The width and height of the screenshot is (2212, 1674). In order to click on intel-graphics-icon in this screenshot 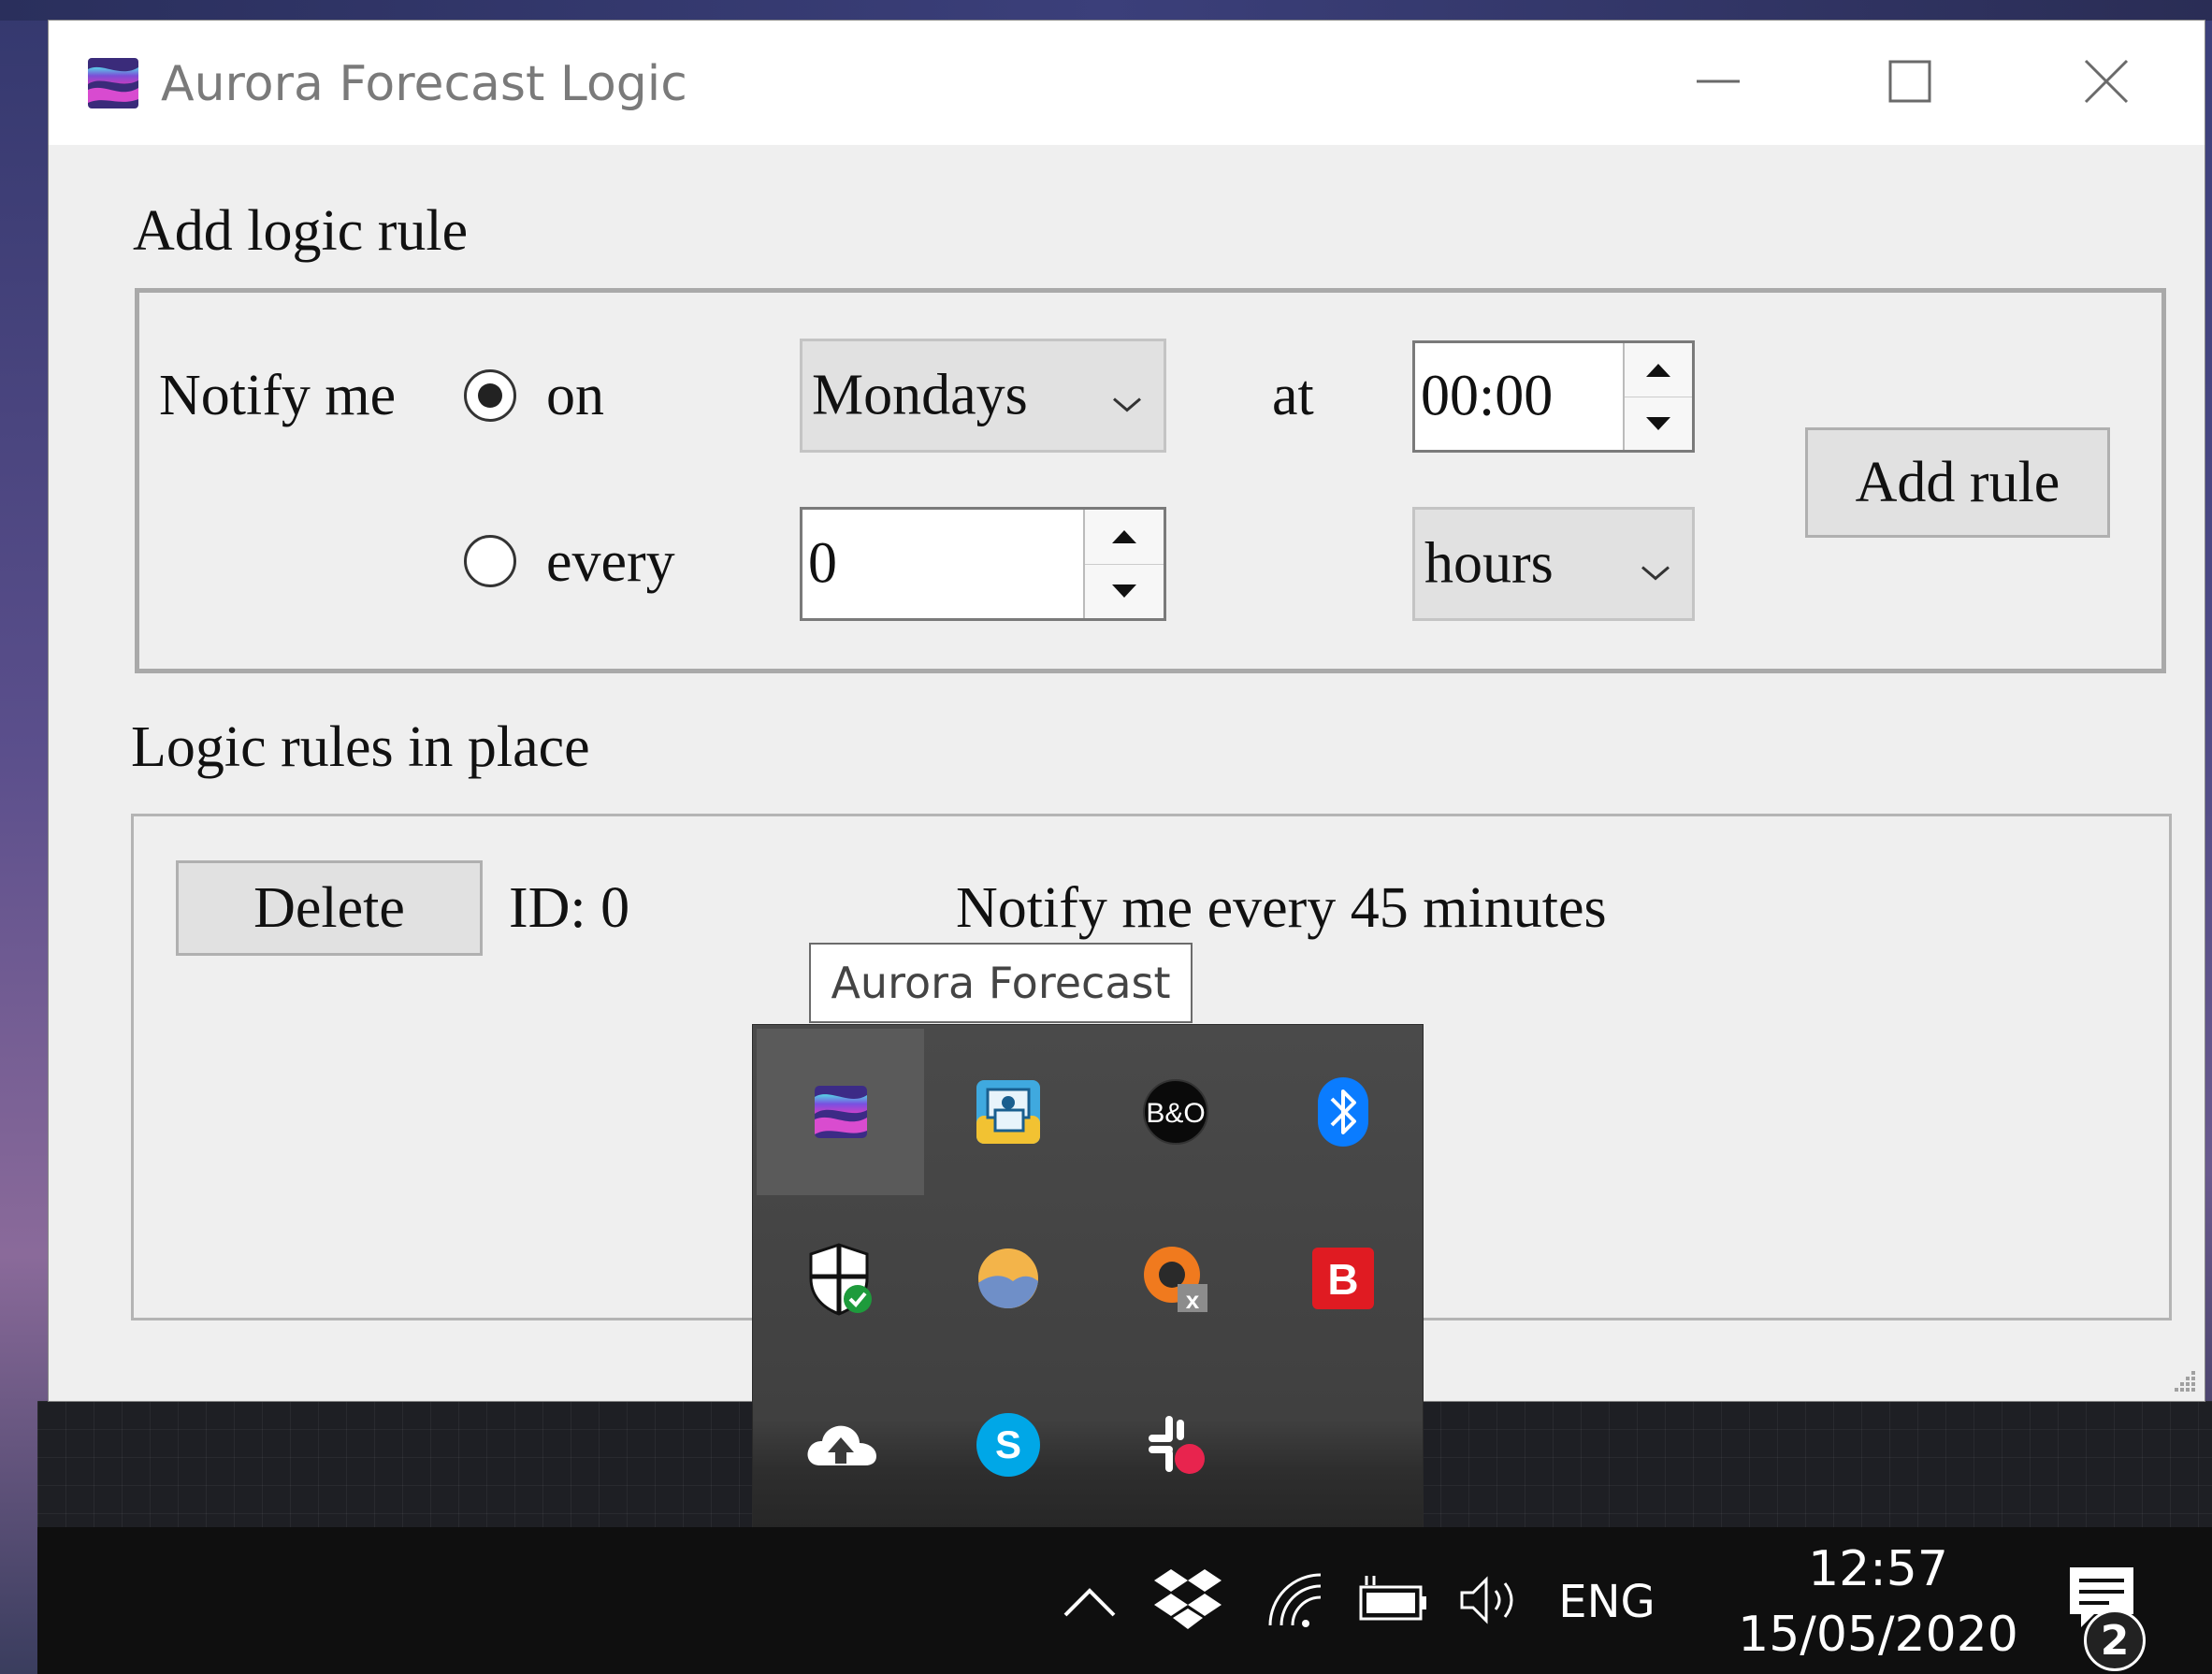, I will do `click(1008, 1112)`.